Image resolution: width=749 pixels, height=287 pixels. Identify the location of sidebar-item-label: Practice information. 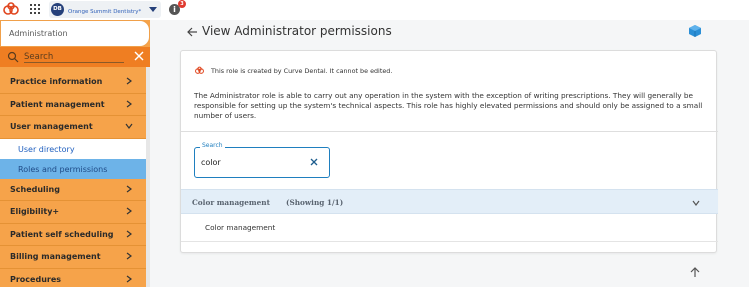
(56, 81).